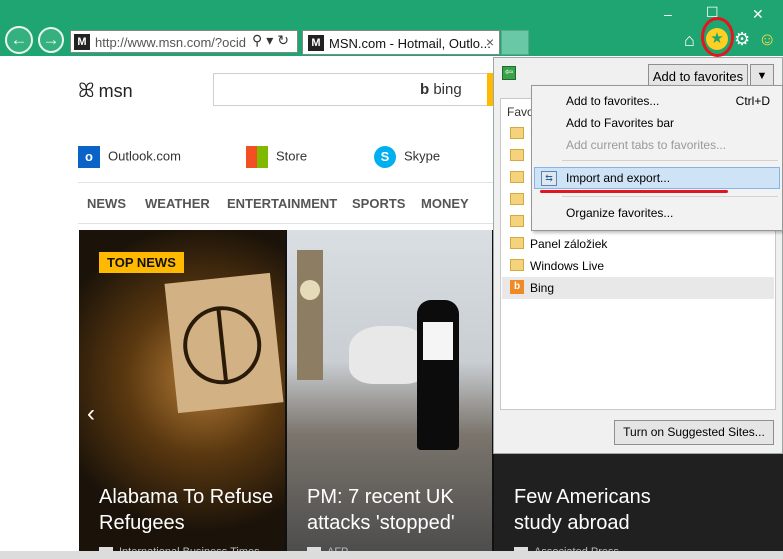 This screenshot has width=783, height=559. I want to click on list-item: Windows Live, so click(638, 266).